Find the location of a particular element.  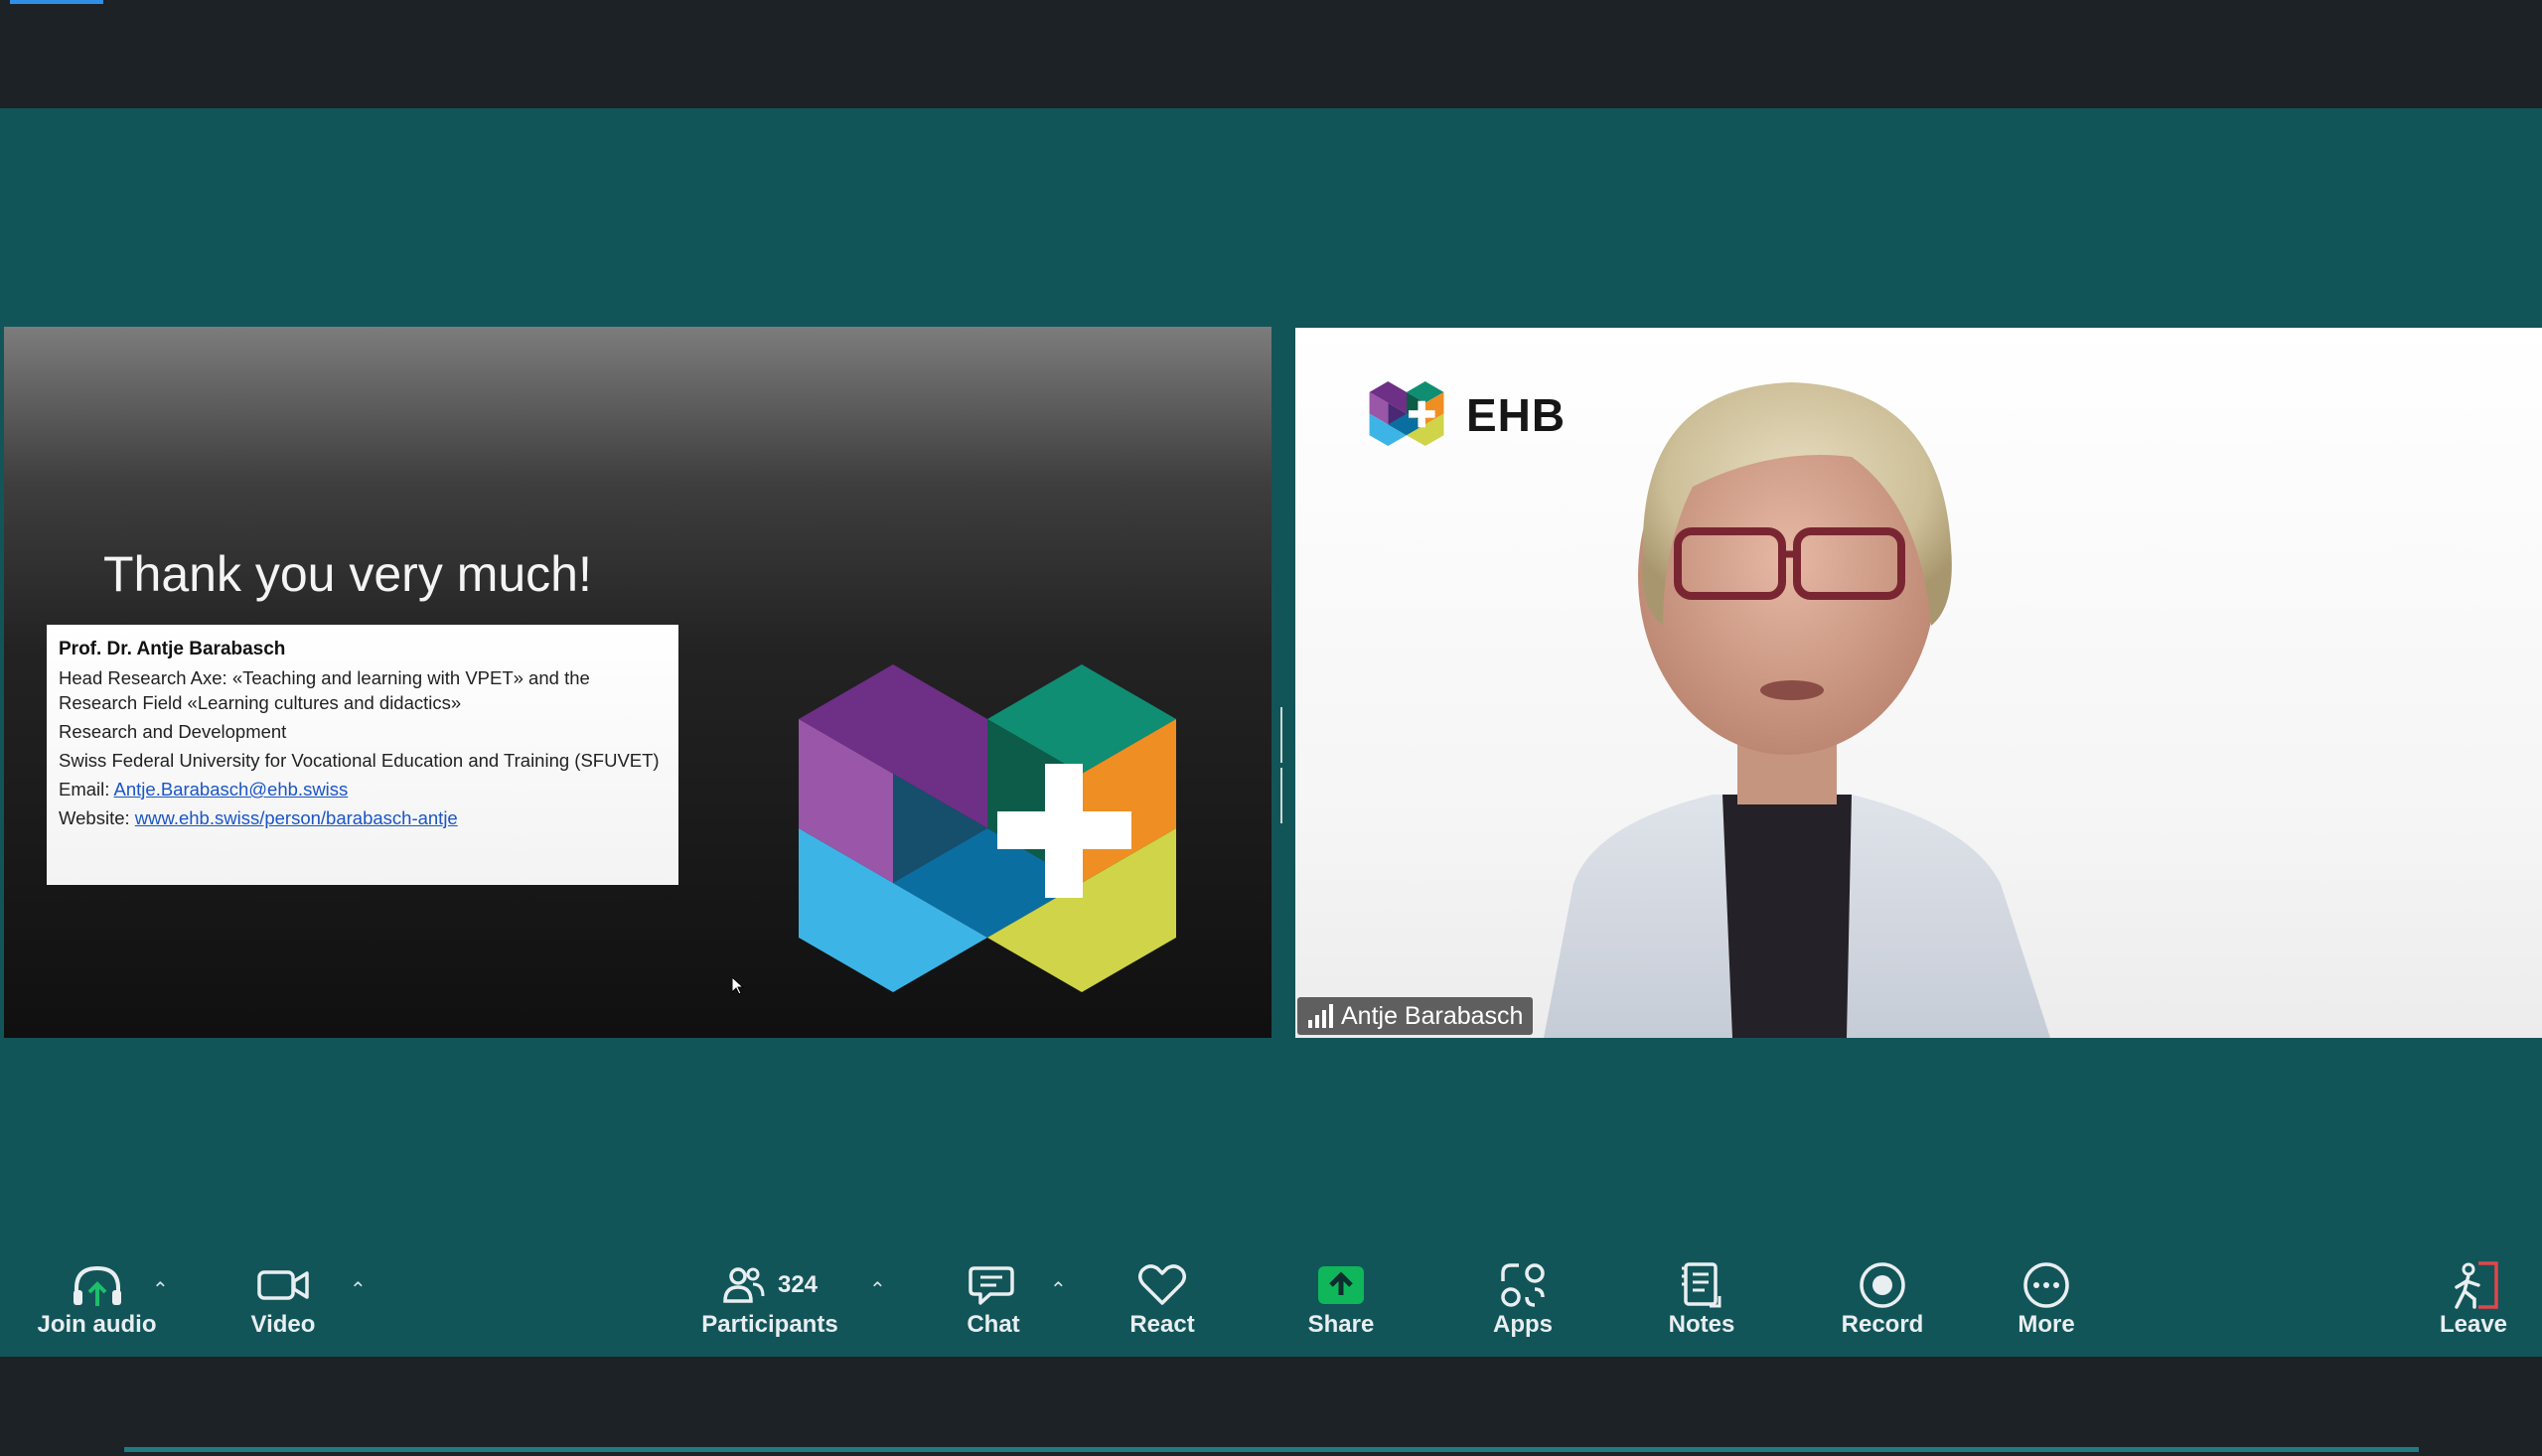

participants-count: 324 is located at coordinates (798, 1284).